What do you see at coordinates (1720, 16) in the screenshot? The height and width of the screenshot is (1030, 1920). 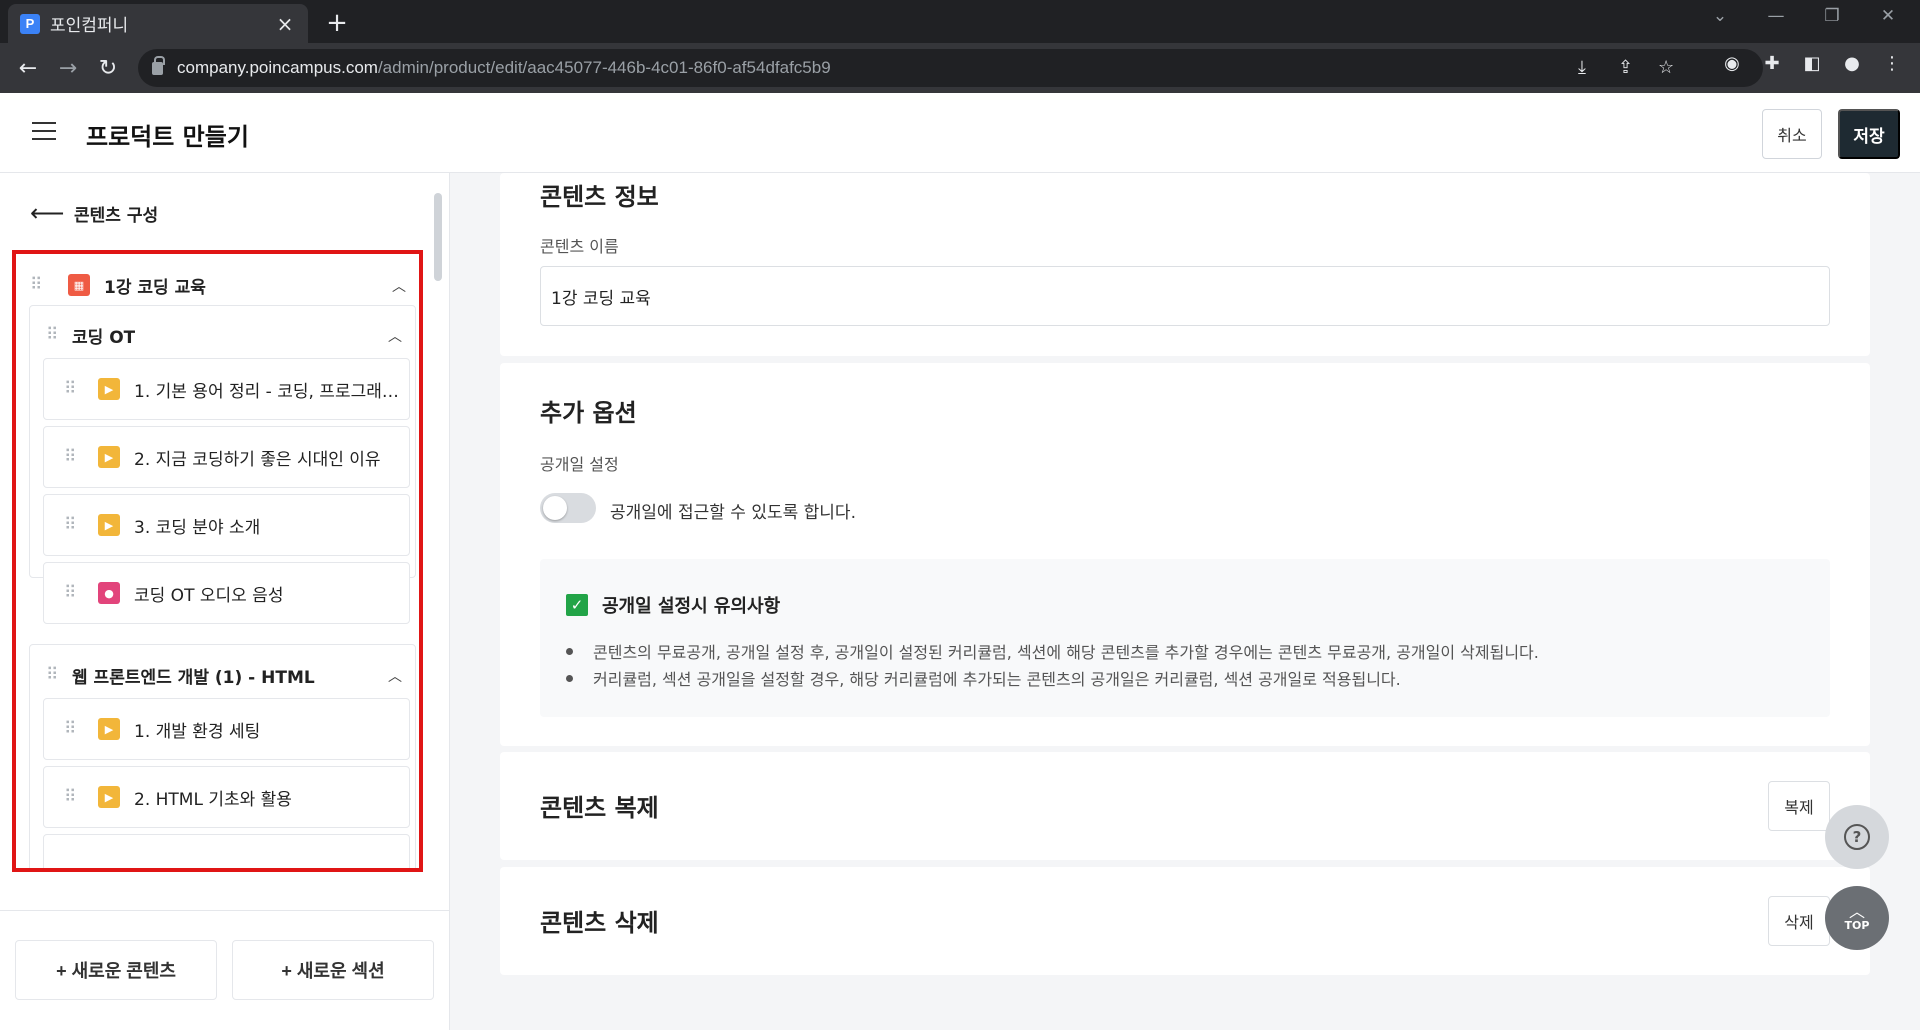 I see `tab-search-icon: ⌄` at bounding box center [1720, 16].